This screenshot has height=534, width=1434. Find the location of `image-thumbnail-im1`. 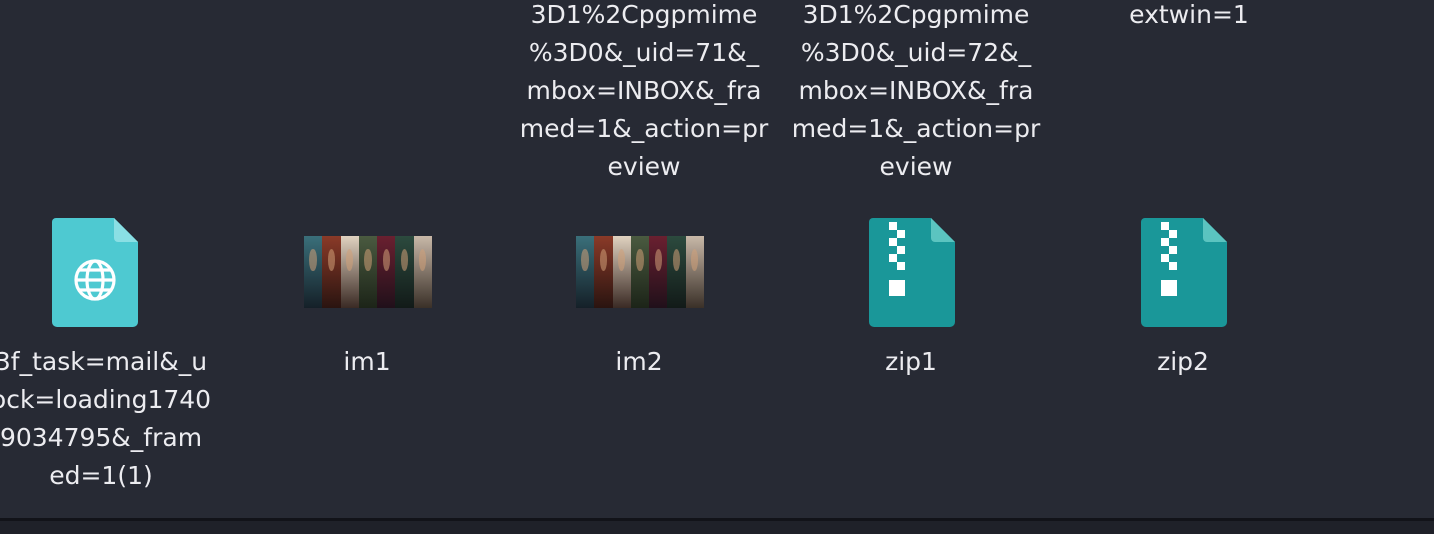

image-thumbnail-im1 is located at coordinates (368, 272).